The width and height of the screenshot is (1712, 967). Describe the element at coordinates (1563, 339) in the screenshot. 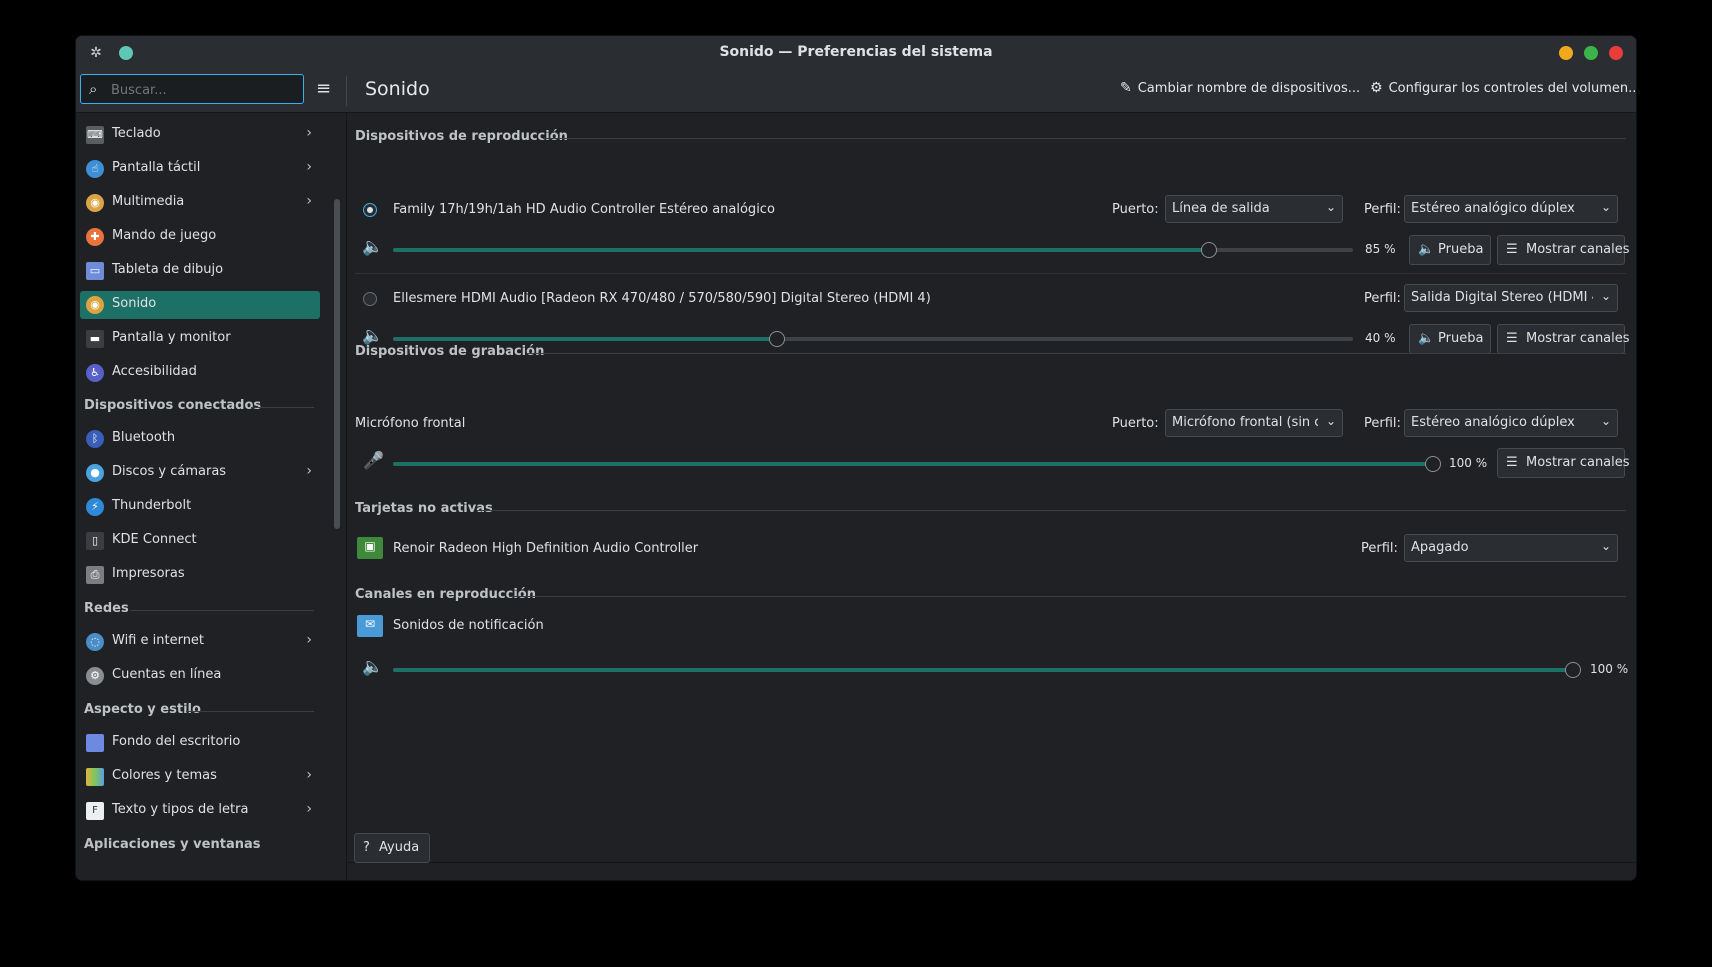

I see `show-channels-button-2: ☰ Mostrar canales` at that location.